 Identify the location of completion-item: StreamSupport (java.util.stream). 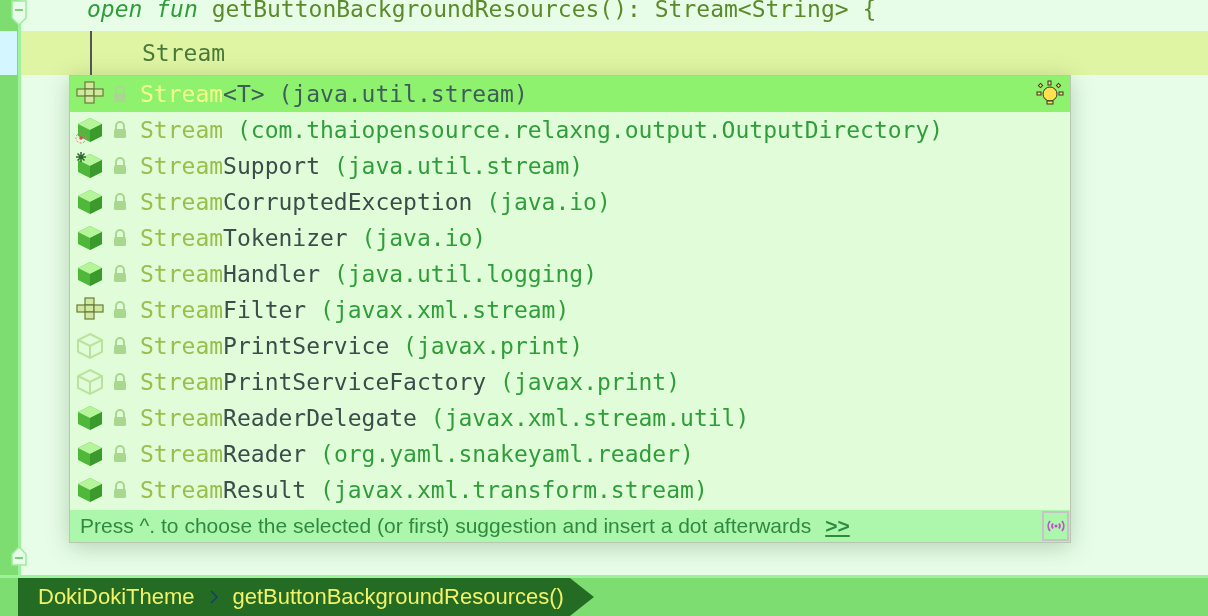
(570, 166).